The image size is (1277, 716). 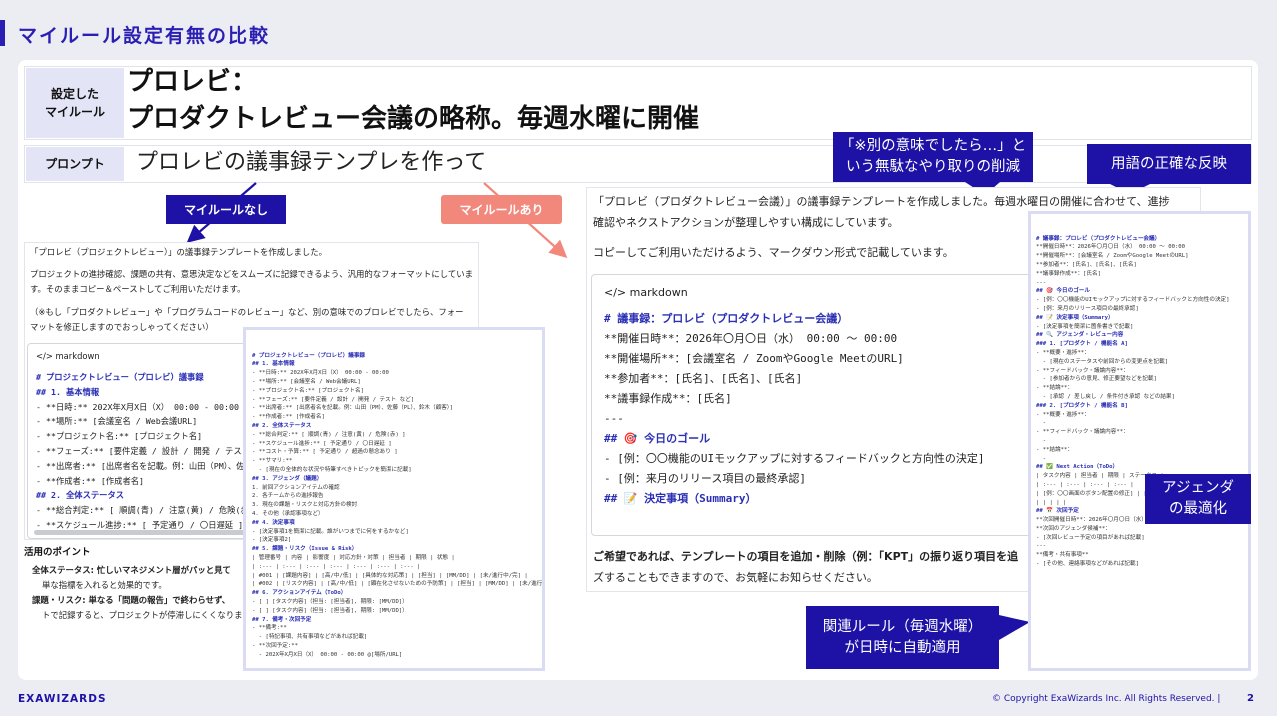 What do you see at coordinates (288, 513) in the screenshot?
I see `overlay-line: 4. その他（承認事項など）` at bounding box center [288, 513].